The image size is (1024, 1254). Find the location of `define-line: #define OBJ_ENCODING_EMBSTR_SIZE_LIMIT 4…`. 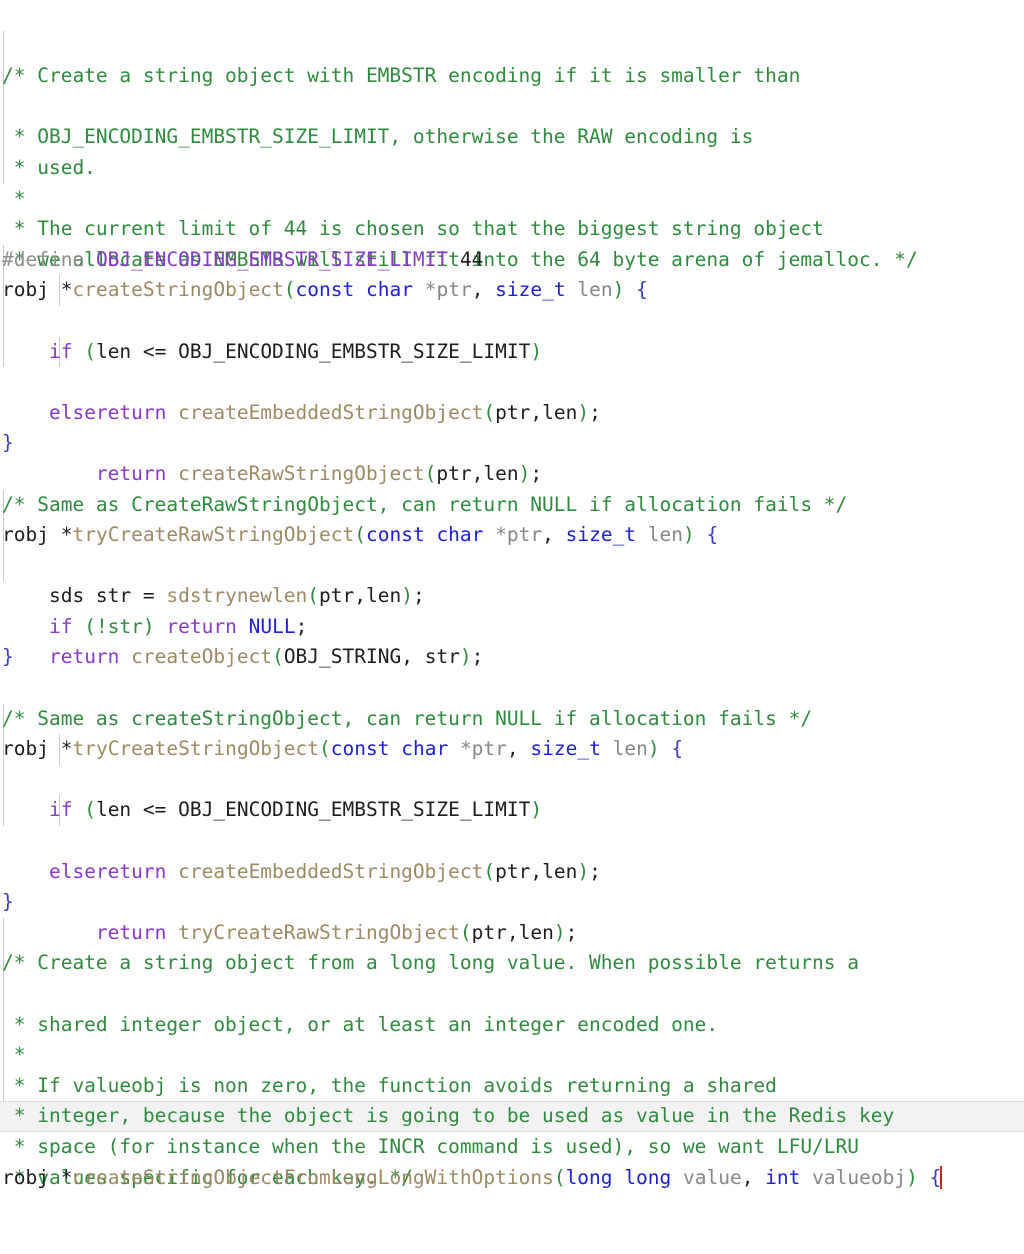

define-line: #define OBJ_ENCODING_EMBSTR_SIZE_LIMIT 4… is located at coordinates (512, 260).